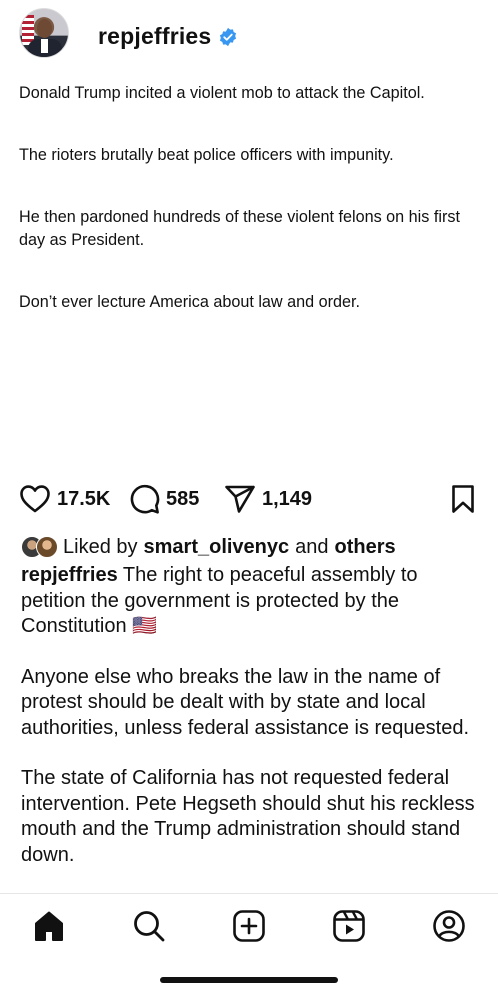 This screenshot has width=498, height=1001. I want to click on liked-by-others: others, so click(365, 547).